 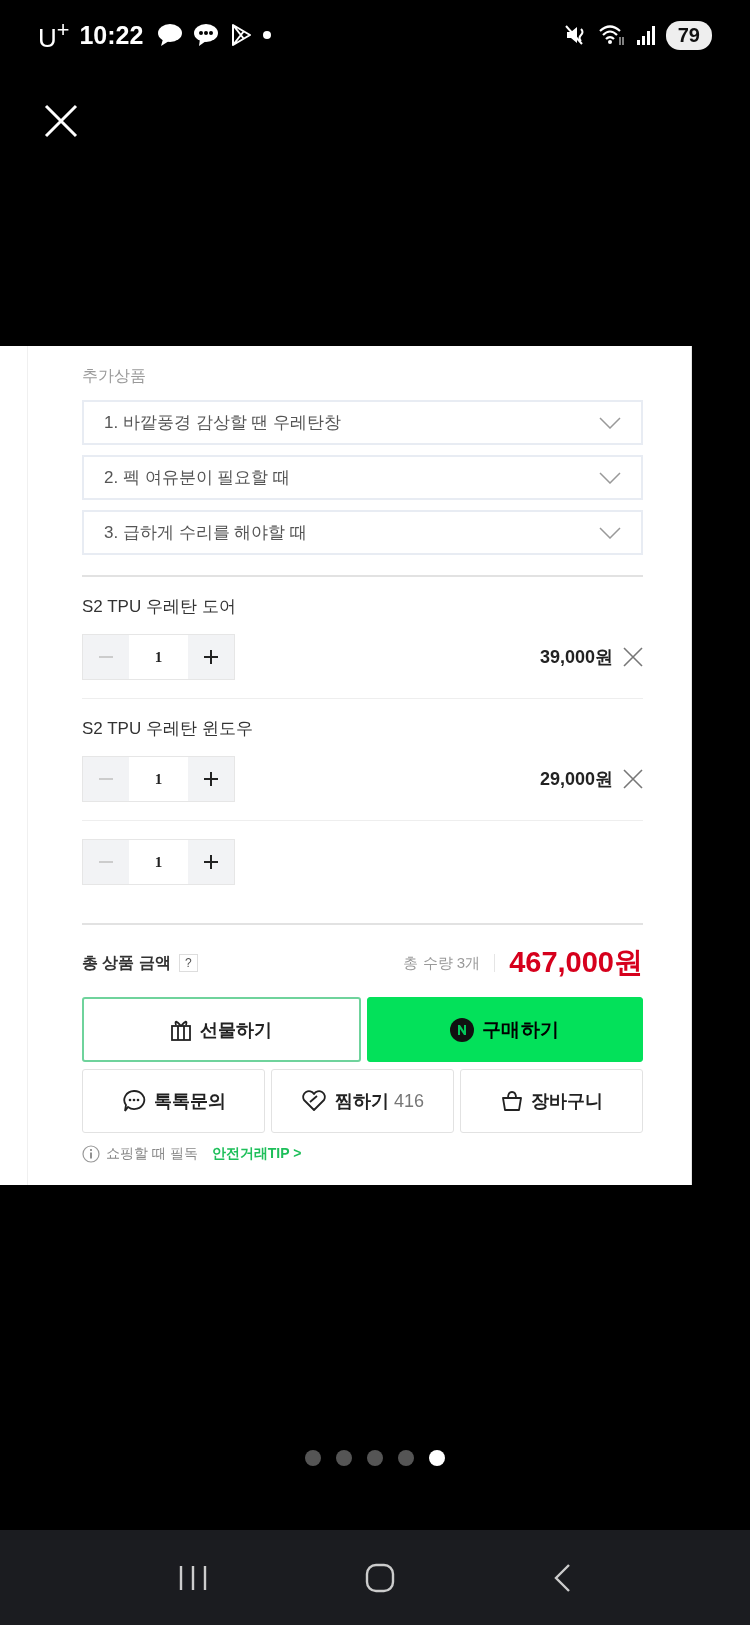 I want to click on buy-button: 구매하기, so click(x=504, y=1029).